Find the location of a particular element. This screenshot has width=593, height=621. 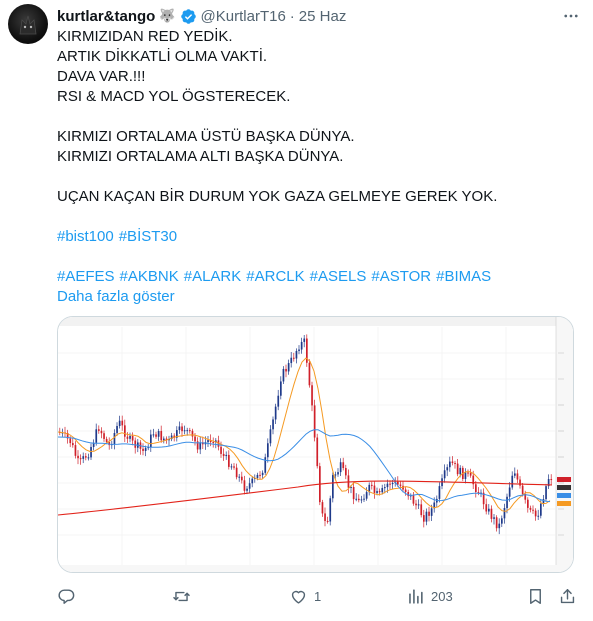

price-tag-marker is located at coordinates (564, 503).